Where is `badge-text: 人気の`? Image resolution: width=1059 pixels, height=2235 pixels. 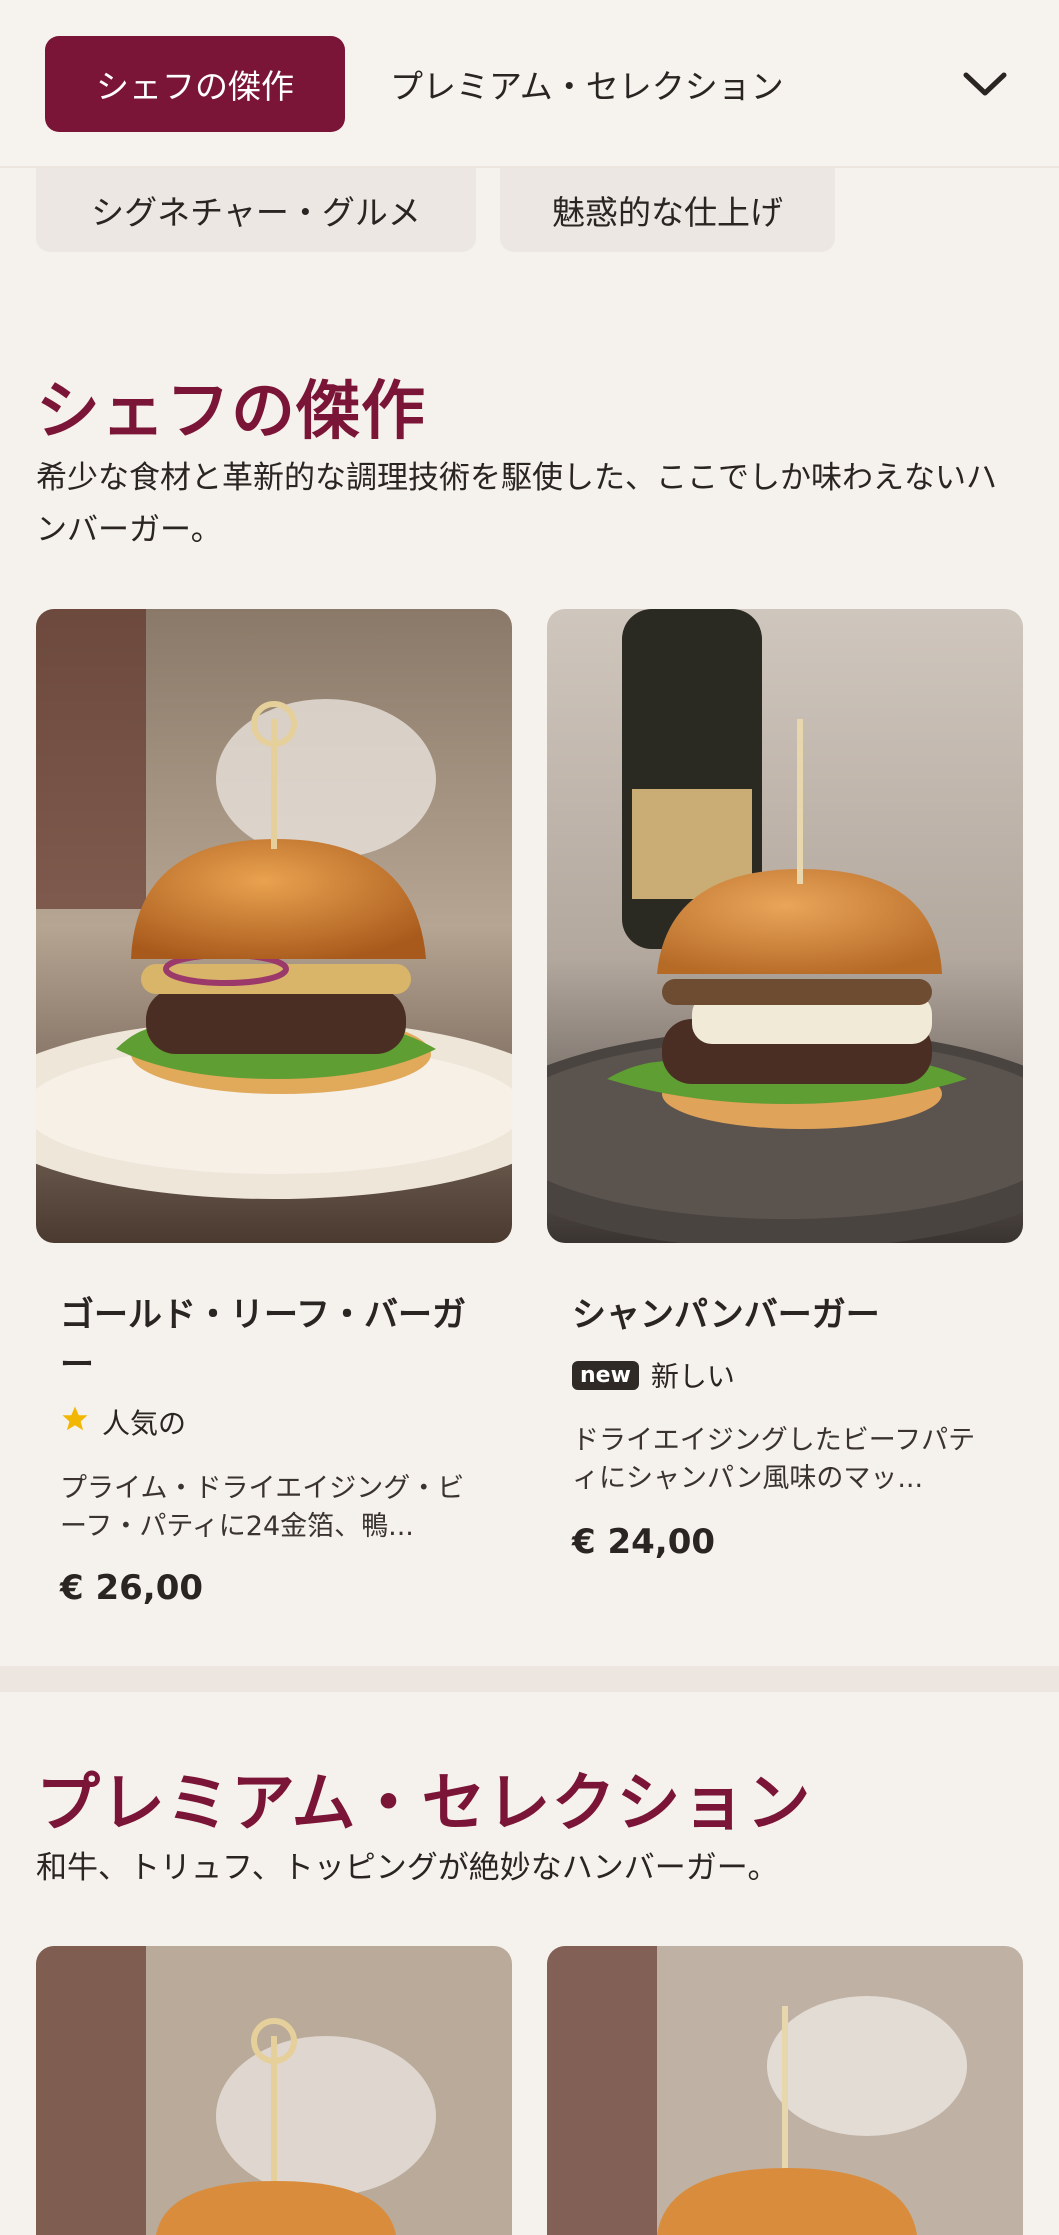 badge-text: 人気の is located at coordinates (144, 1423).